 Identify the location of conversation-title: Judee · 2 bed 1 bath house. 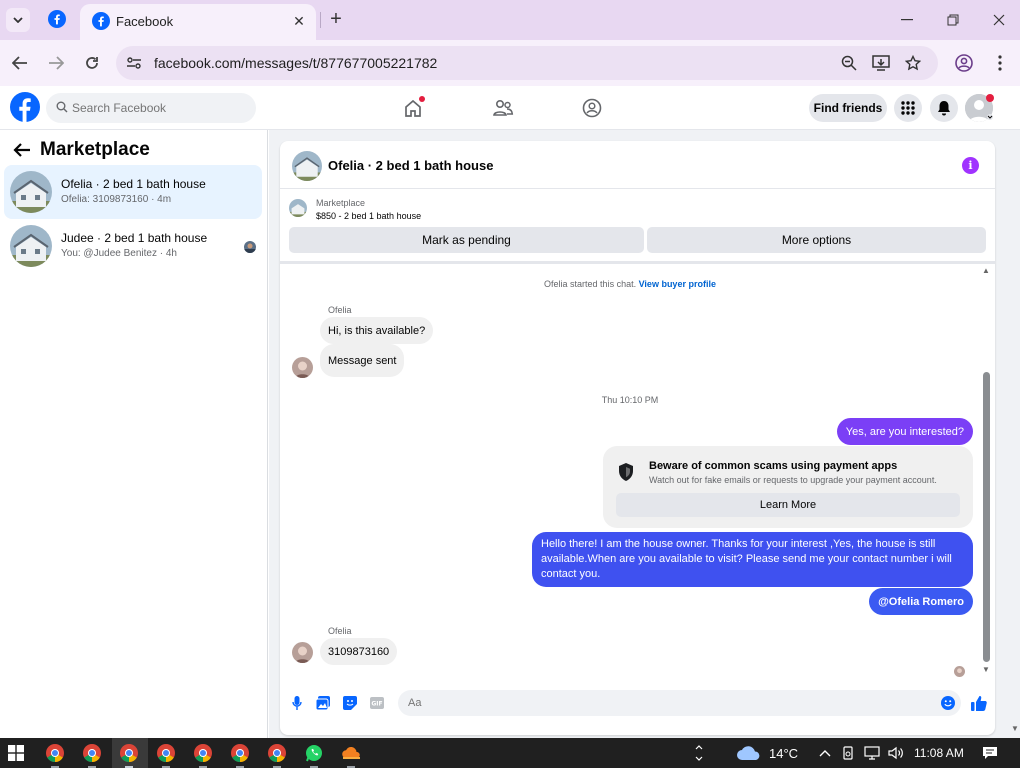
(134, 238).